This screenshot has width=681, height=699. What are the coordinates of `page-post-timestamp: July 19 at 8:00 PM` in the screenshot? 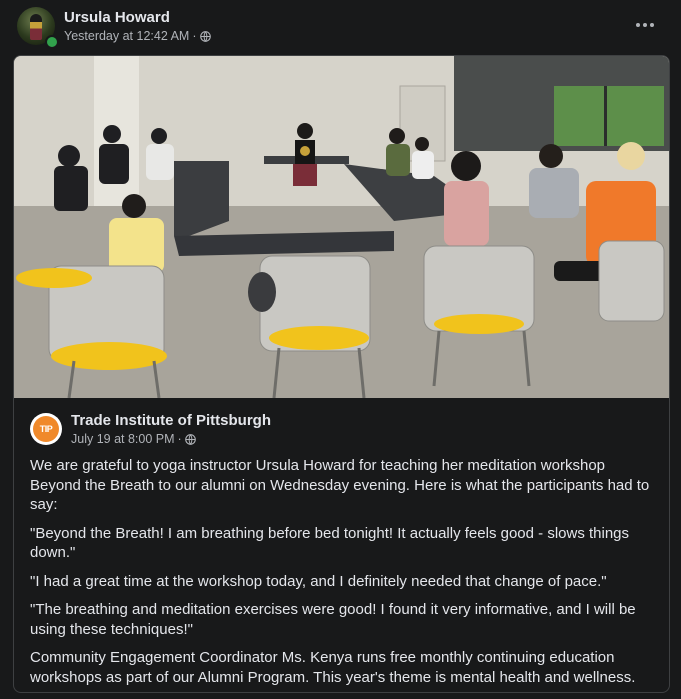 It's located at (123, 439).